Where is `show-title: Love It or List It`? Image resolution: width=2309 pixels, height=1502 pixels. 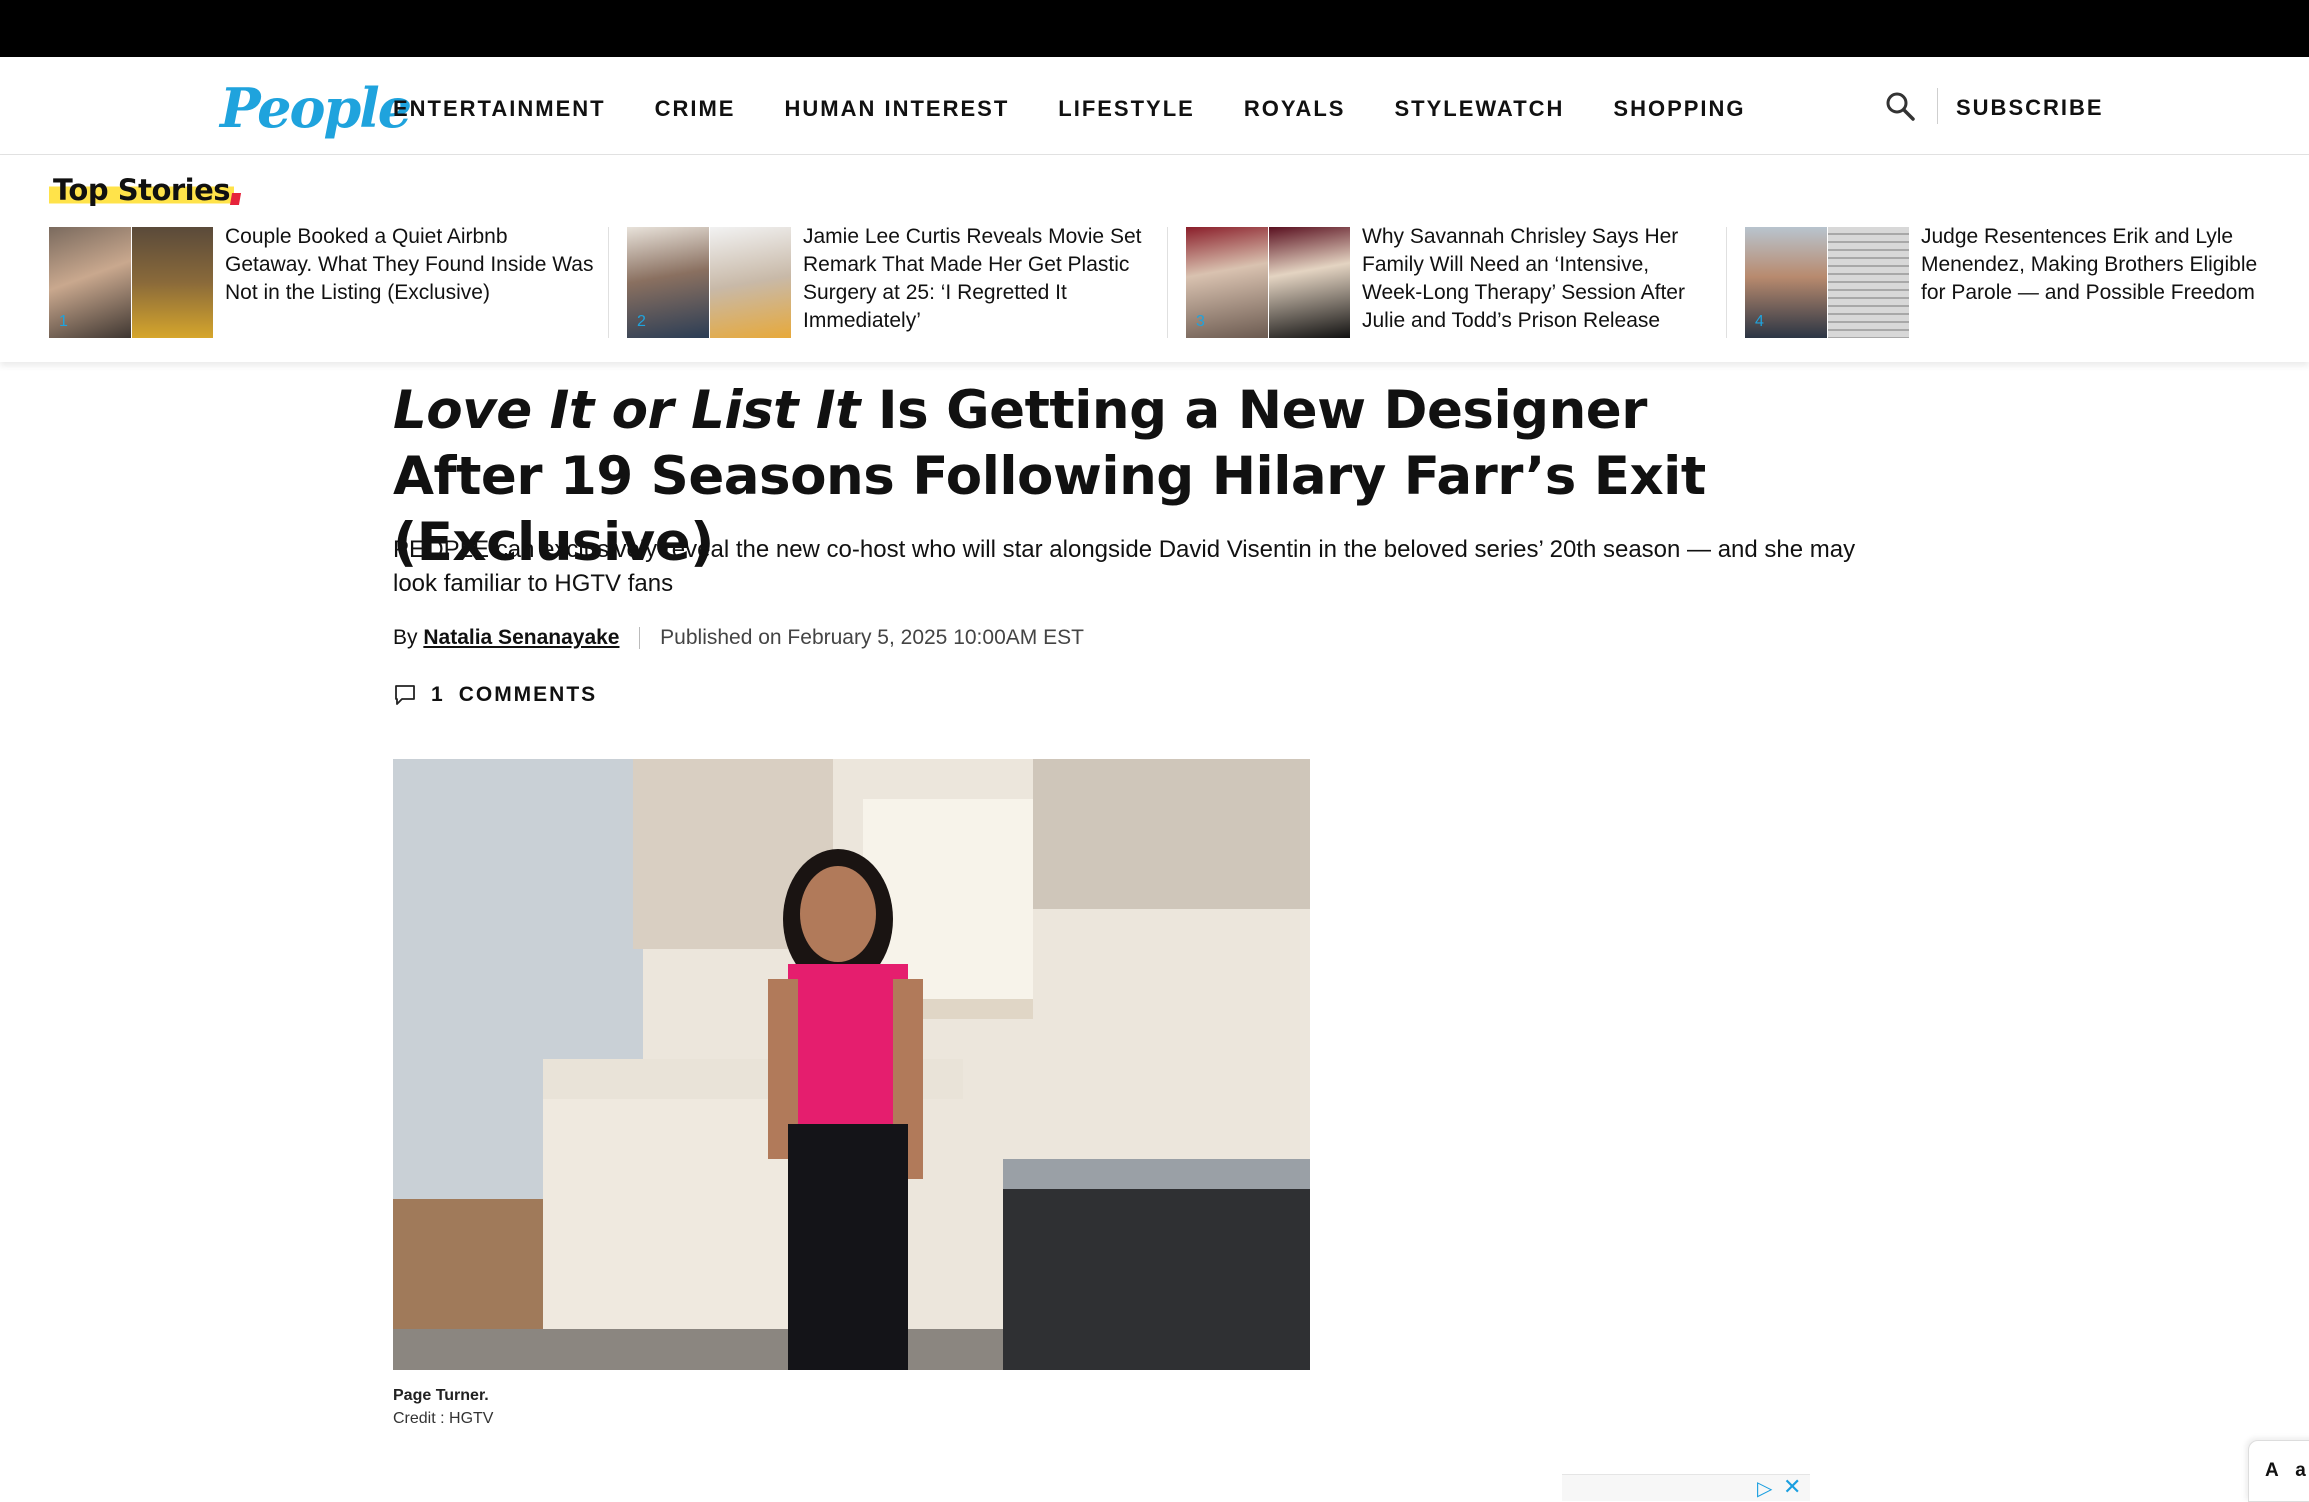 show-title: Love It or List It is located at coordinates (626, 410).